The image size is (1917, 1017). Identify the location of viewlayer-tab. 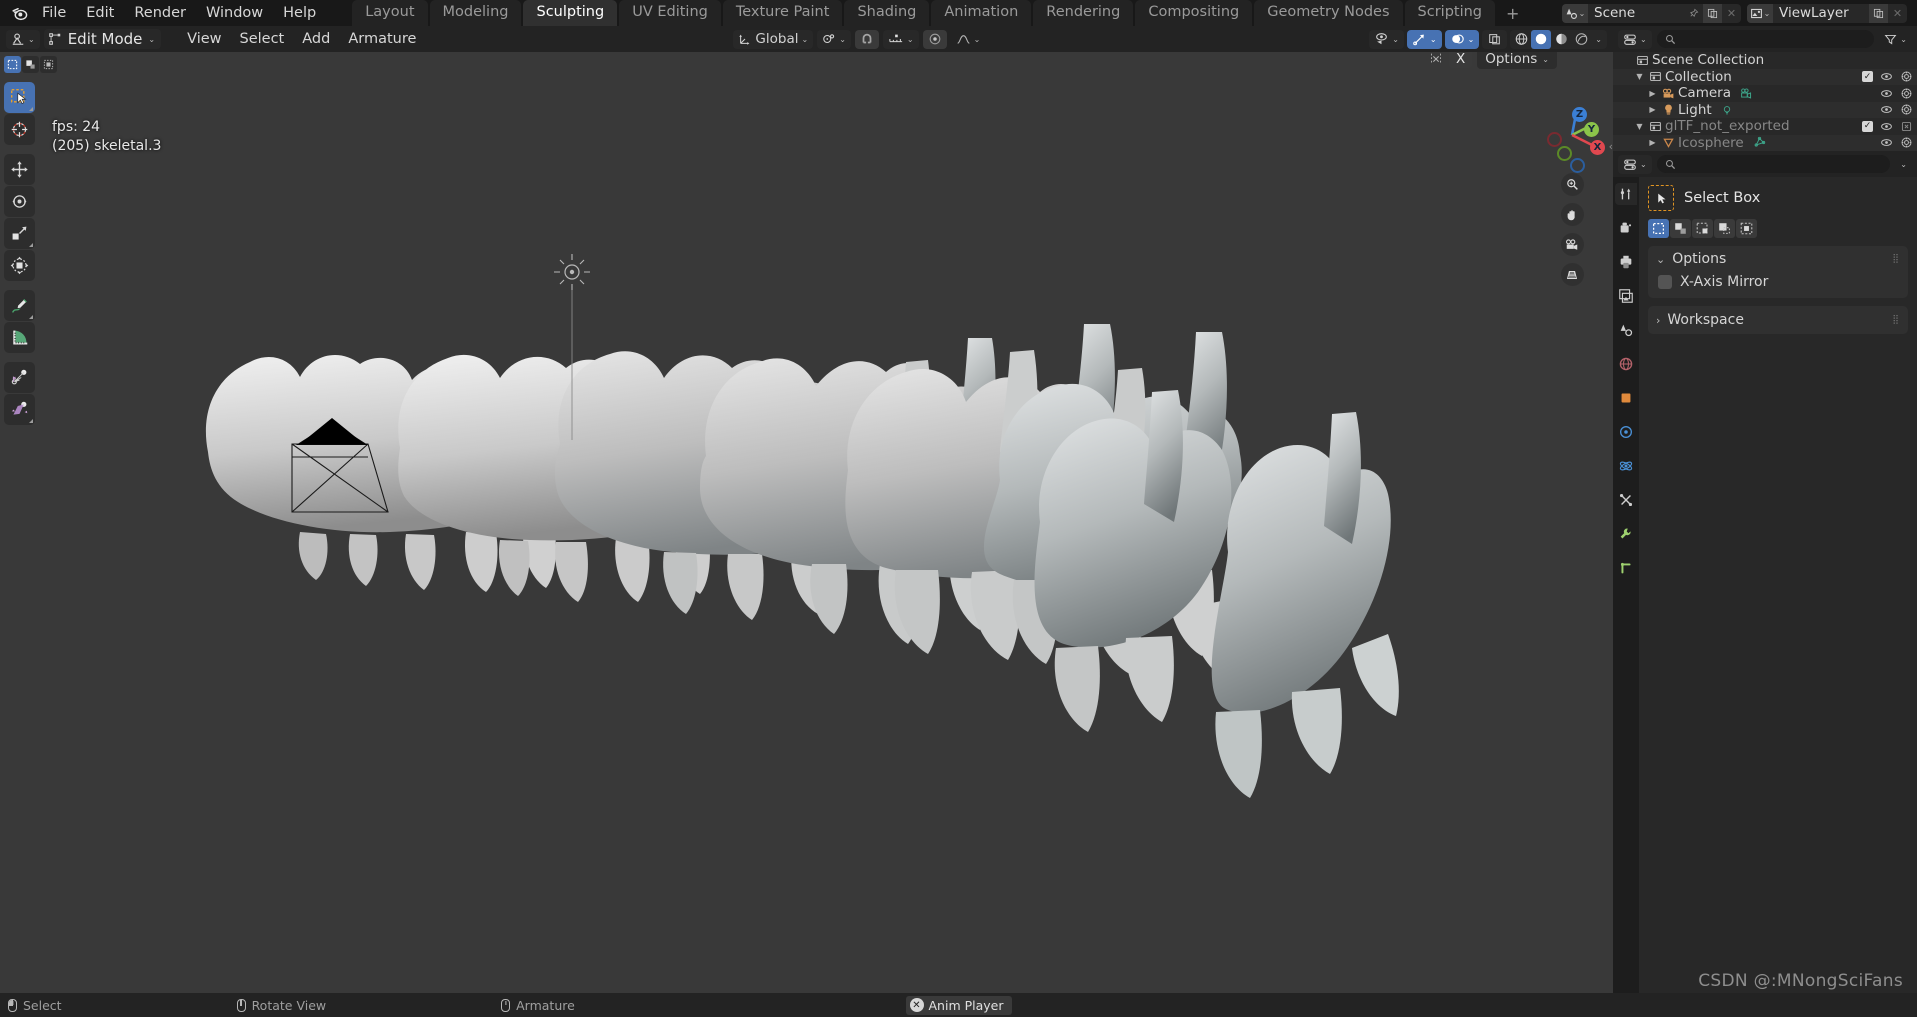
(1626, 296).